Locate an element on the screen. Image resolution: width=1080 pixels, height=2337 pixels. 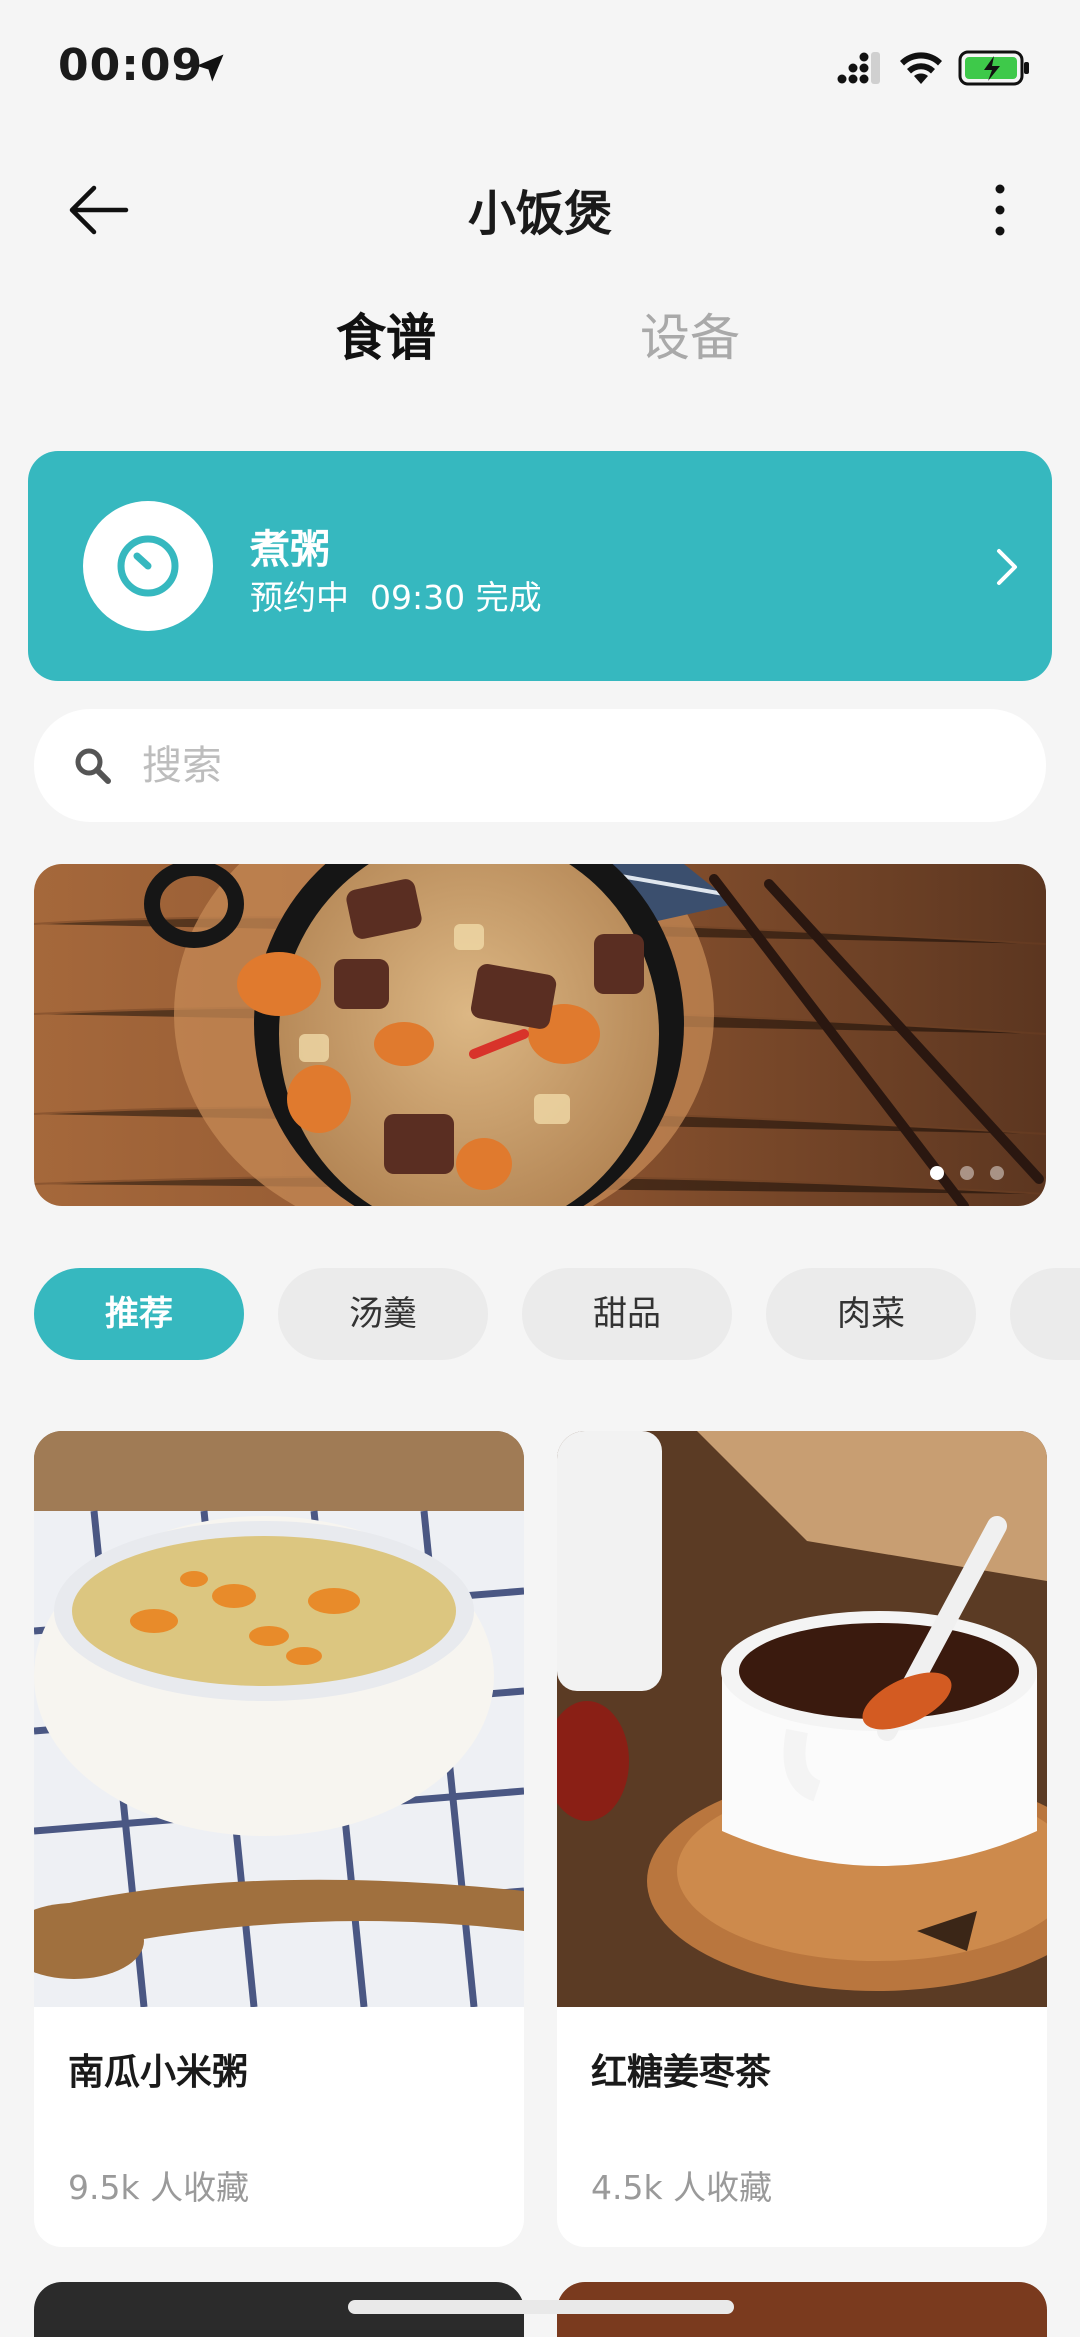
home-indicator is located at coordinates (541, 2307).